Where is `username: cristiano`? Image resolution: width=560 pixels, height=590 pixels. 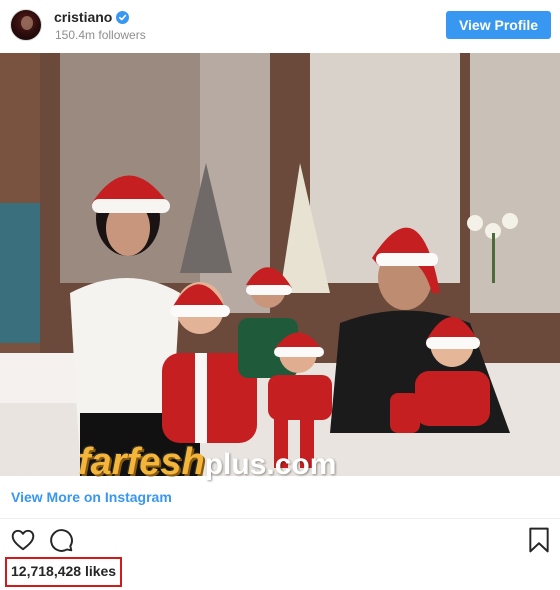 username: cristiano is located at coordinates (83, 17).